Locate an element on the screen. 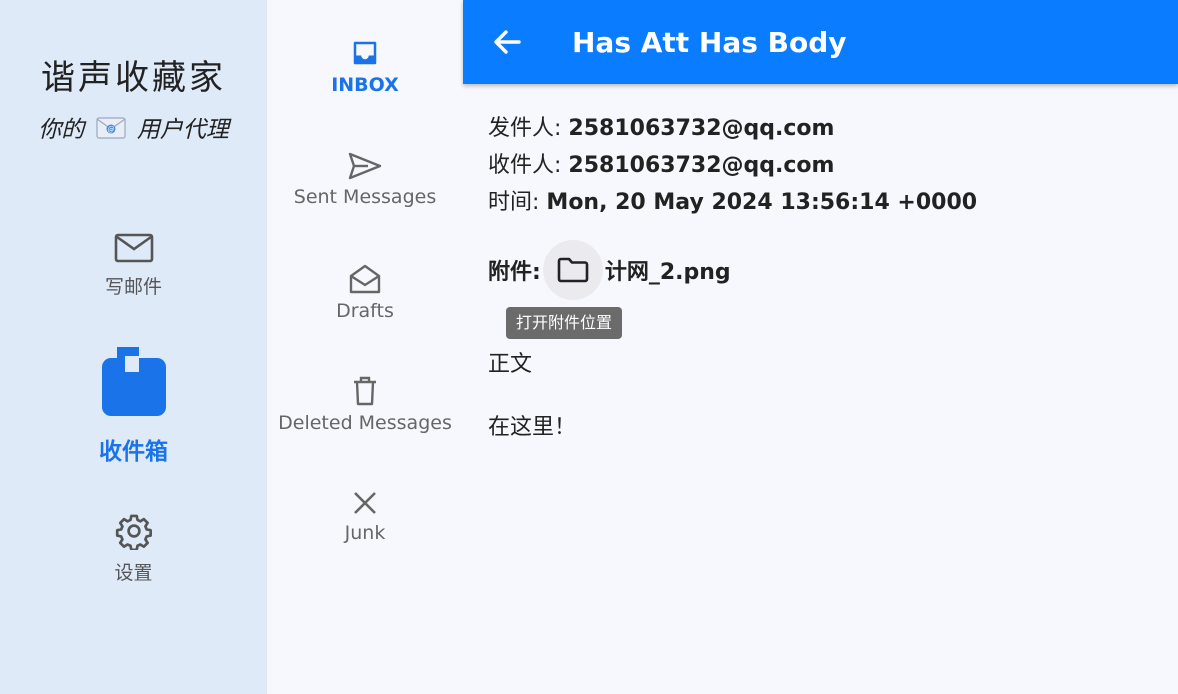  rail-item-compose: 写邮件 is located at coordinates (133, 265).